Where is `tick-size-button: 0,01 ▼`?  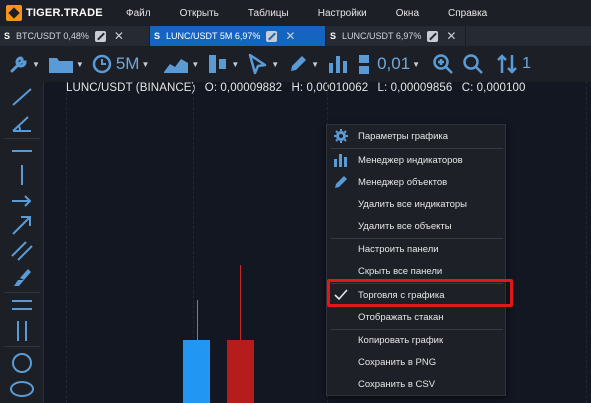
tick-size-button: 0,01 ▼ is located at coordinates (388, 64).